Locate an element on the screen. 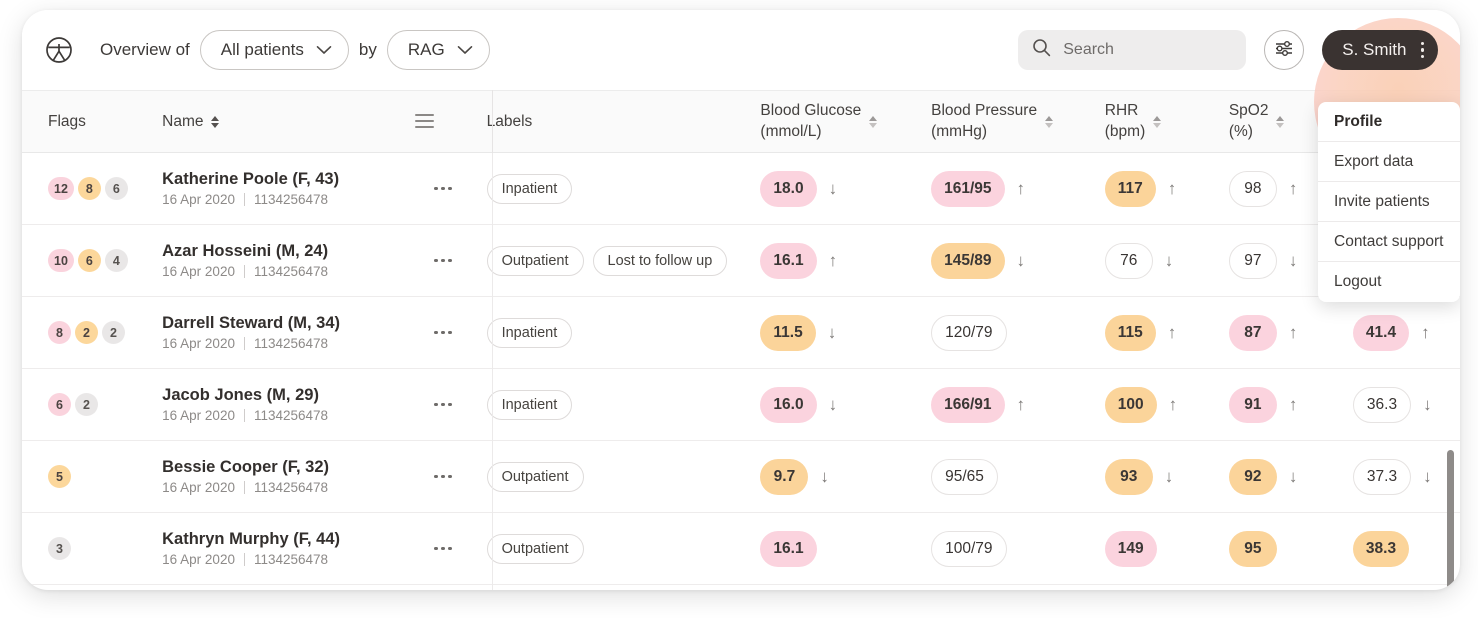  vertical-scrollbar is located at coordinates (1450, 520).